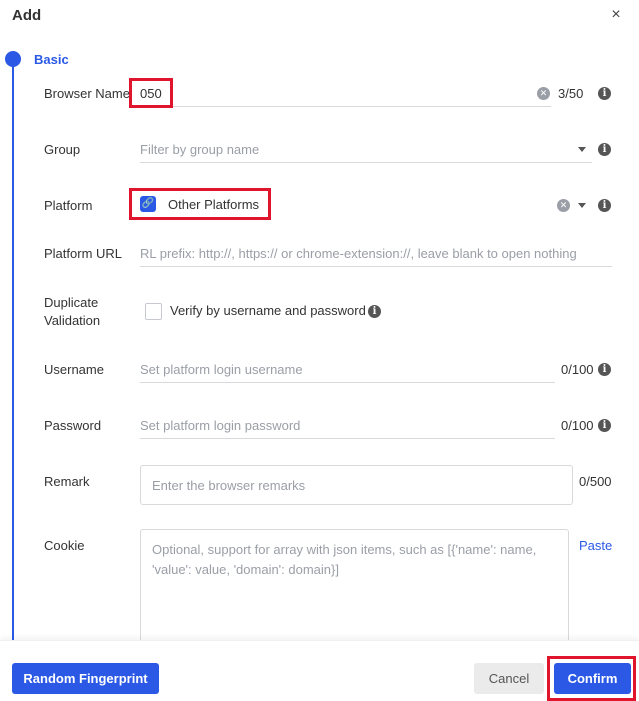 The image size is (639, 701). What do you see at coordinates (85, 678) in the screenshot?
I see `random-fingerprint-button: Random Fingerprint` at bounding box center [85, 678].